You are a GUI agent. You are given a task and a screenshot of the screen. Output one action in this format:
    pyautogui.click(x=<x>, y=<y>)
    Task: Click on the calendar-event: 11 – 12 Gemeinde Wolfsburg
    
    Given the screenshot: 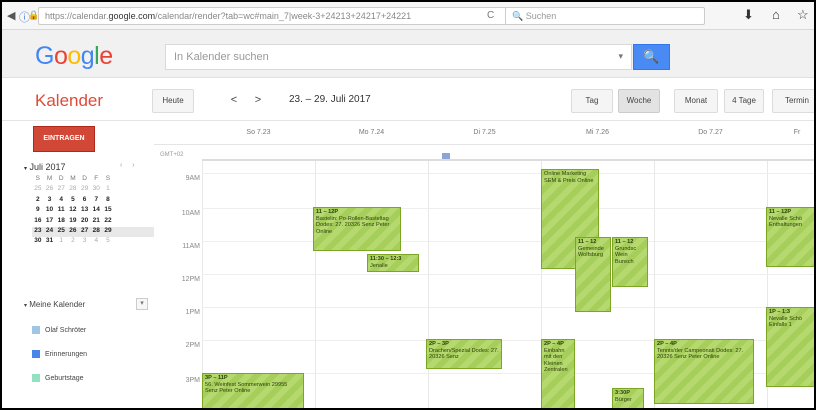 What is the action you would take?
    pyautogui.click(x=593, y=274)
    